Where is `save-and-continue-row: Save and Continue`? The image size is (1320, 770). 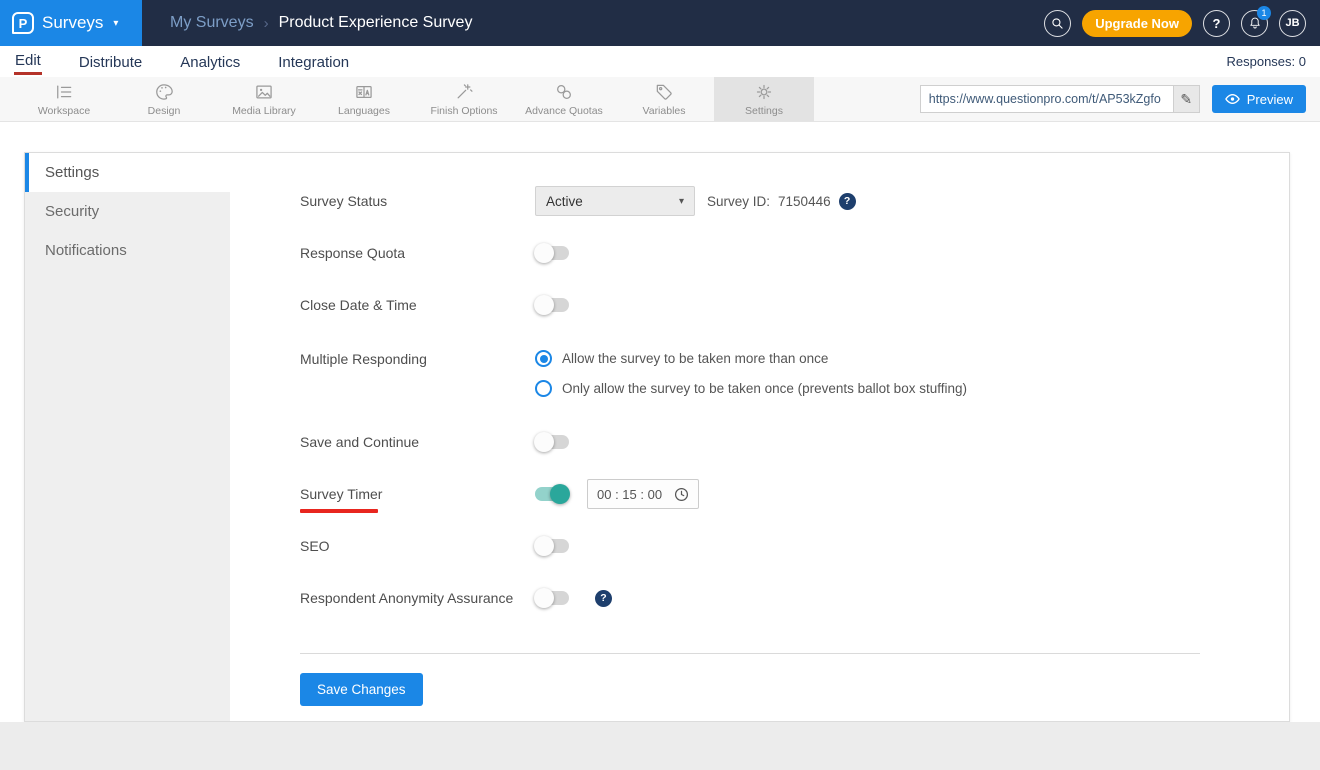
save-and-continue-row: Save and Continue is located at coordinates (794, 442).